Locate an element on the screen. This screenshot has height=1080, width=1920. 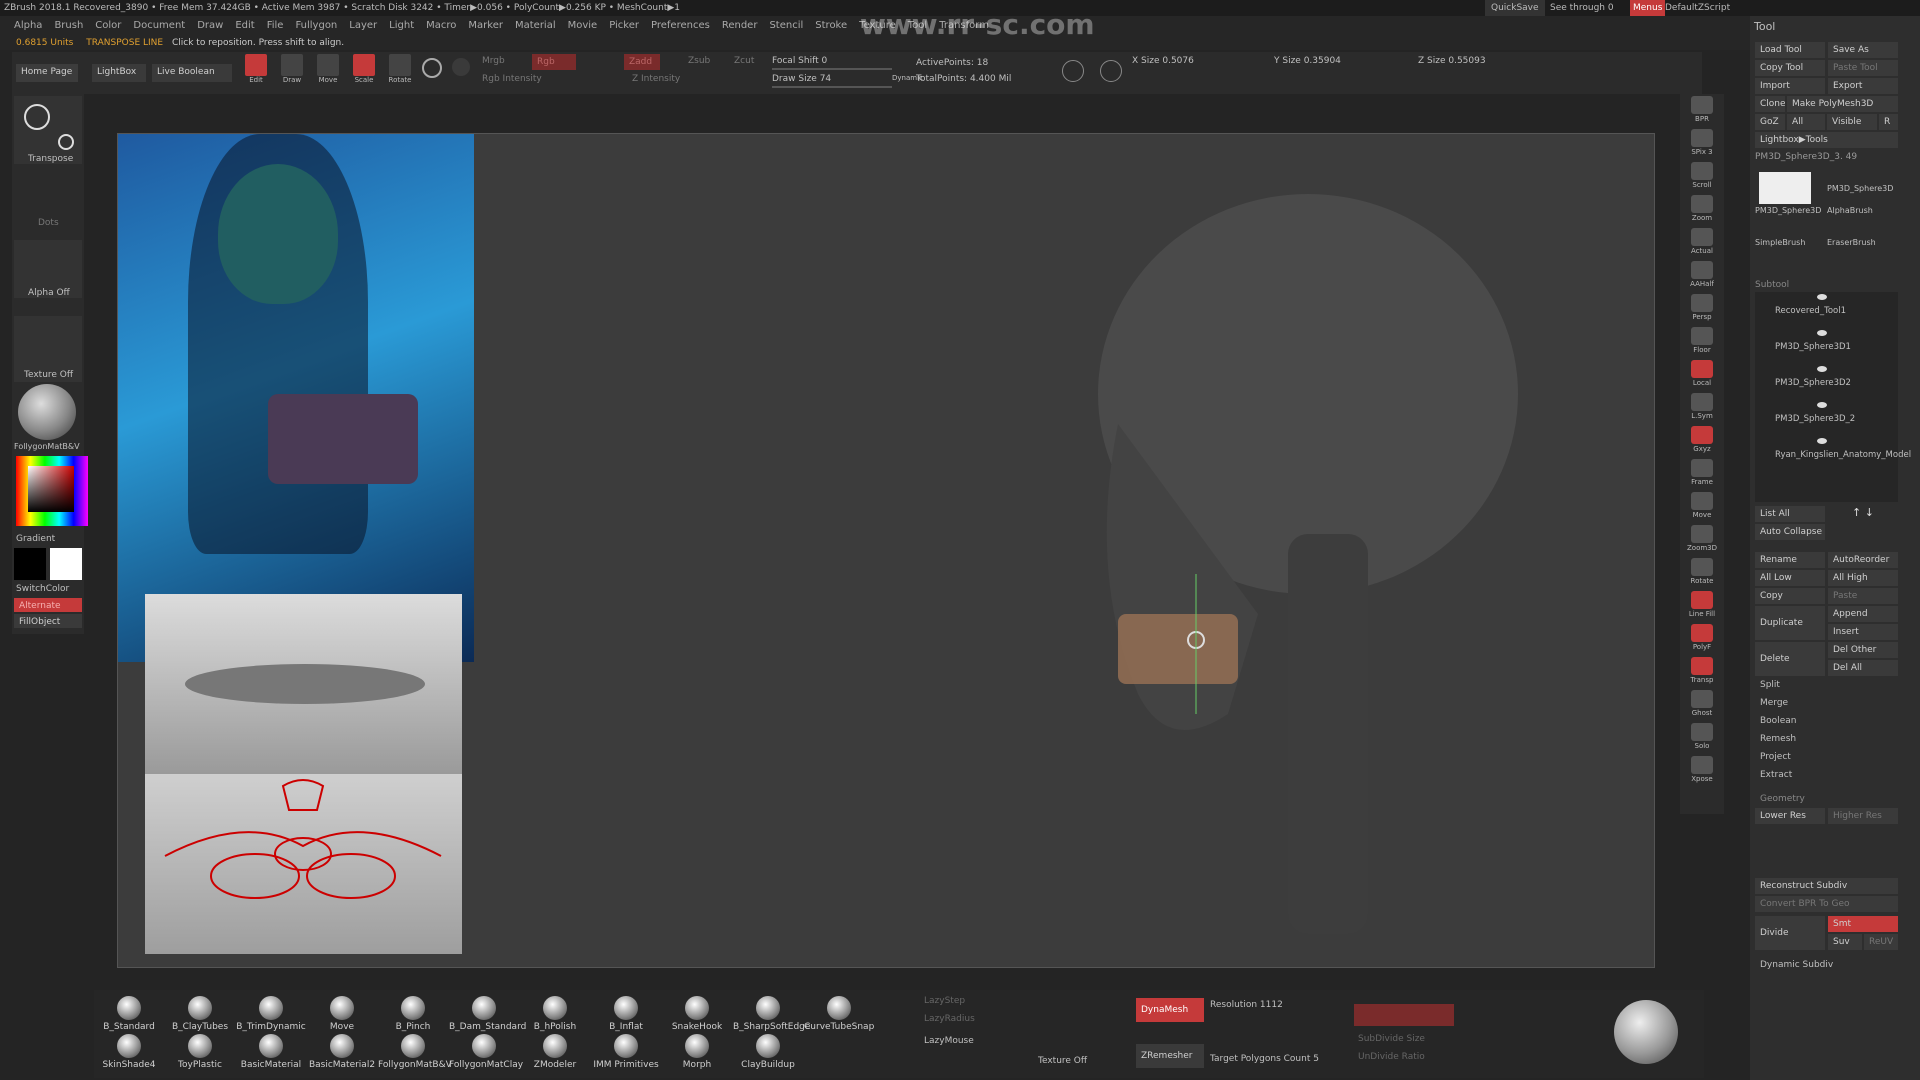
tool-thumb-4: EraserBrush is located at coordinates (1851, 242).